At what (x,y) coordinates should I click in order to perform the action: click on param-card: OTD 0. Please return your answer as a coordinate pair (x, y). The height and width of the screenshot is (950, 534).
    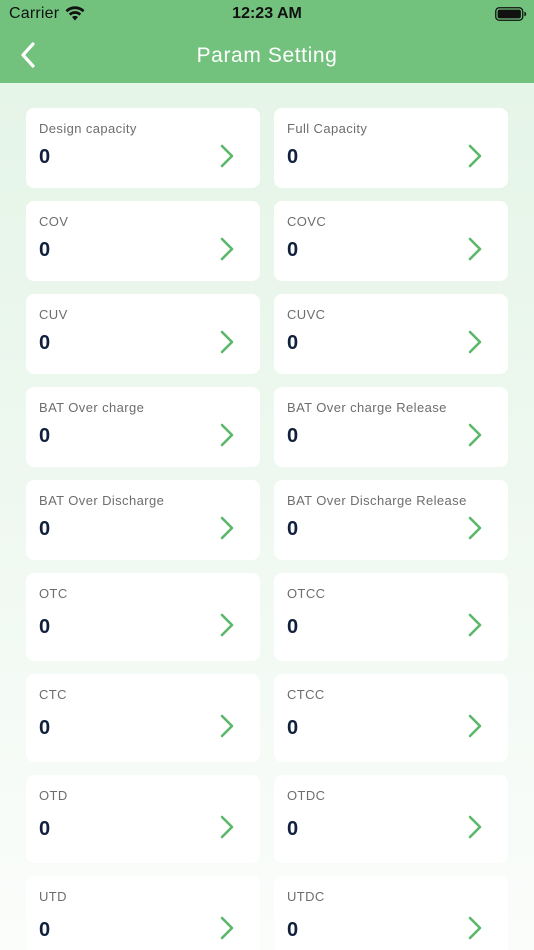
    Looking at the image, I should click on (143, 819).